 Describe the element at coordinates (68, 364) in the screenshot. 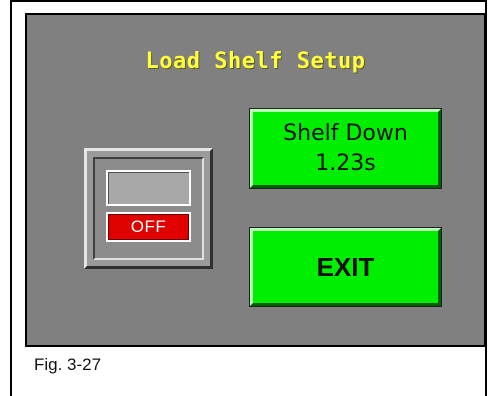

I see `figure-caption: Fig. 3-27` at that location.